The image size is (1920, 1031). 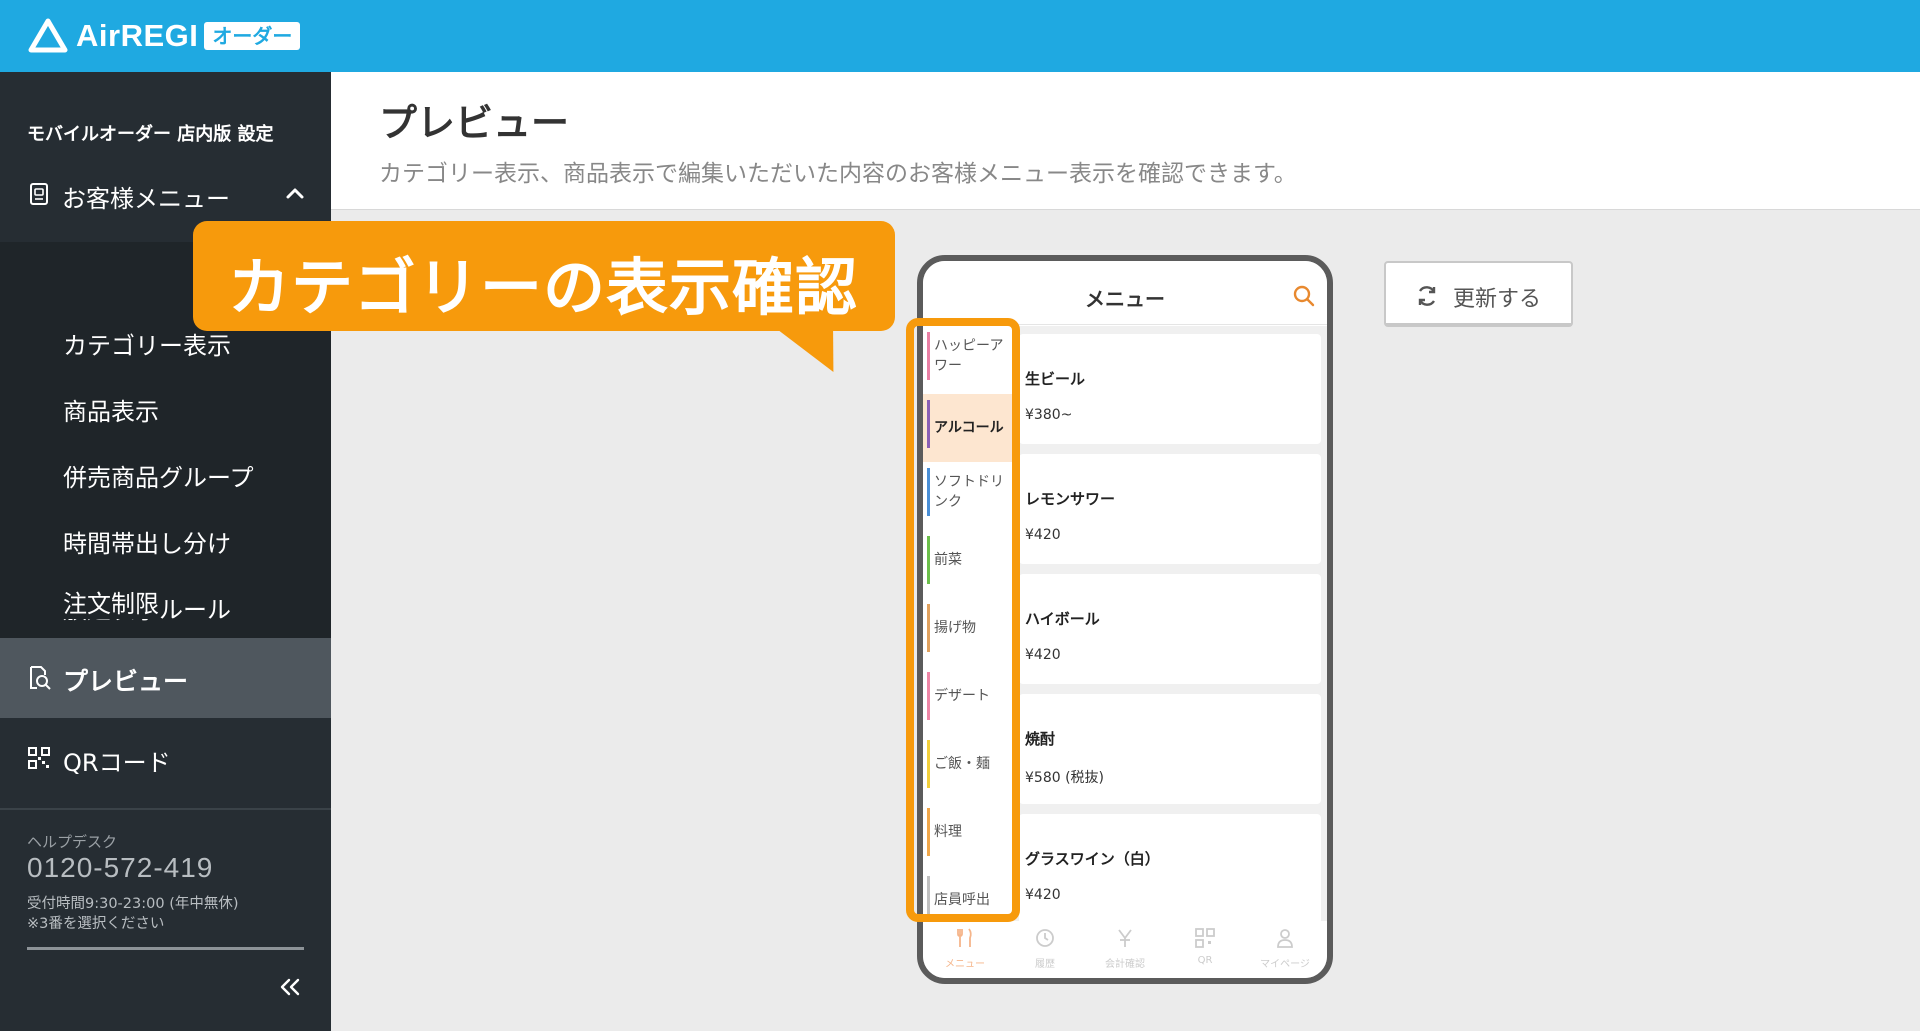 I want to click on helpdesk-title: ヘルプデスク, so click(x=72, y=842).